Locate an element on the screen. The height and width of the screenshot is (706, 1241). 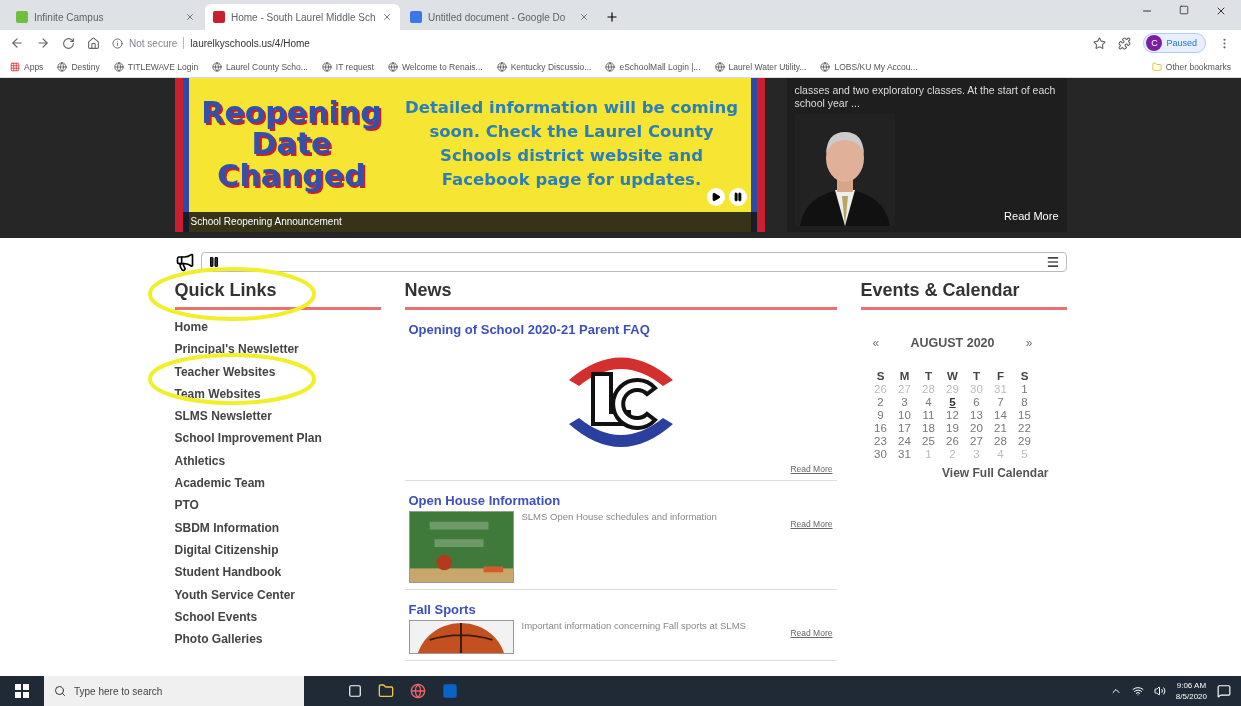
quick-link: Home is located at coordinates (277, 327).